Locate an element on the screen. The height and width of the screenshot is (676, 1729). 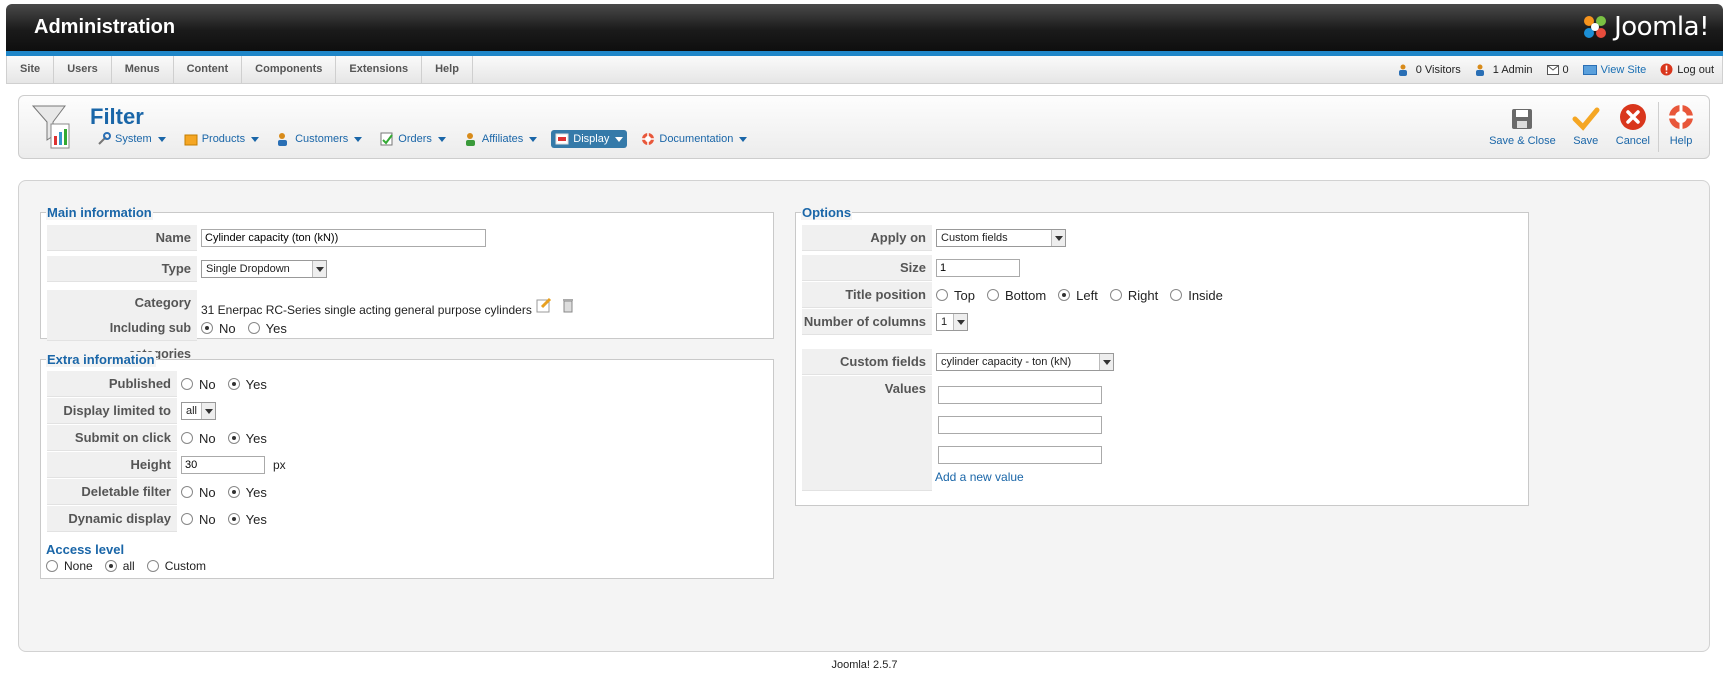
display-icon is located at coordinates (562, 139).